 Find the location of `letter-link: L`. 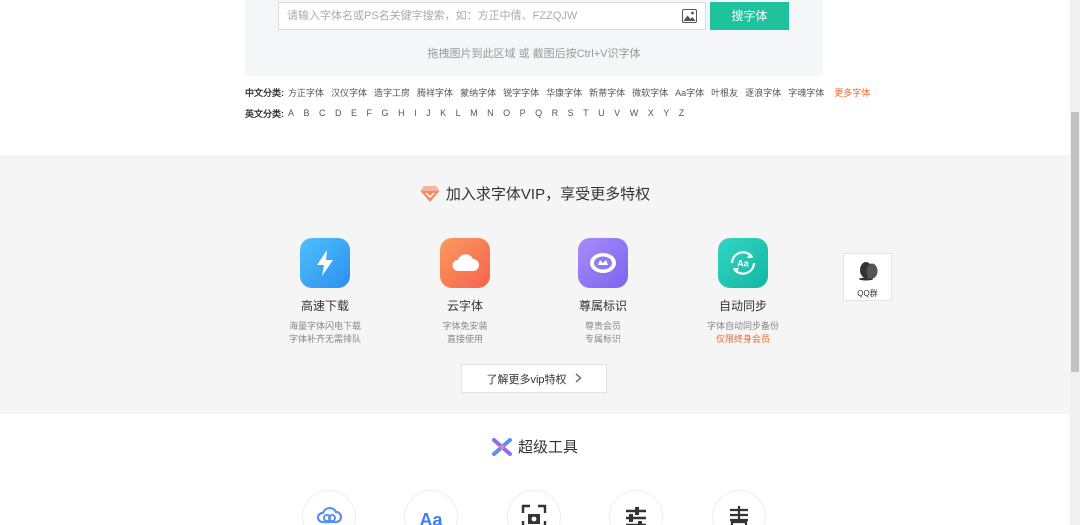

letter-link: L is located at coordinates (458, 113).